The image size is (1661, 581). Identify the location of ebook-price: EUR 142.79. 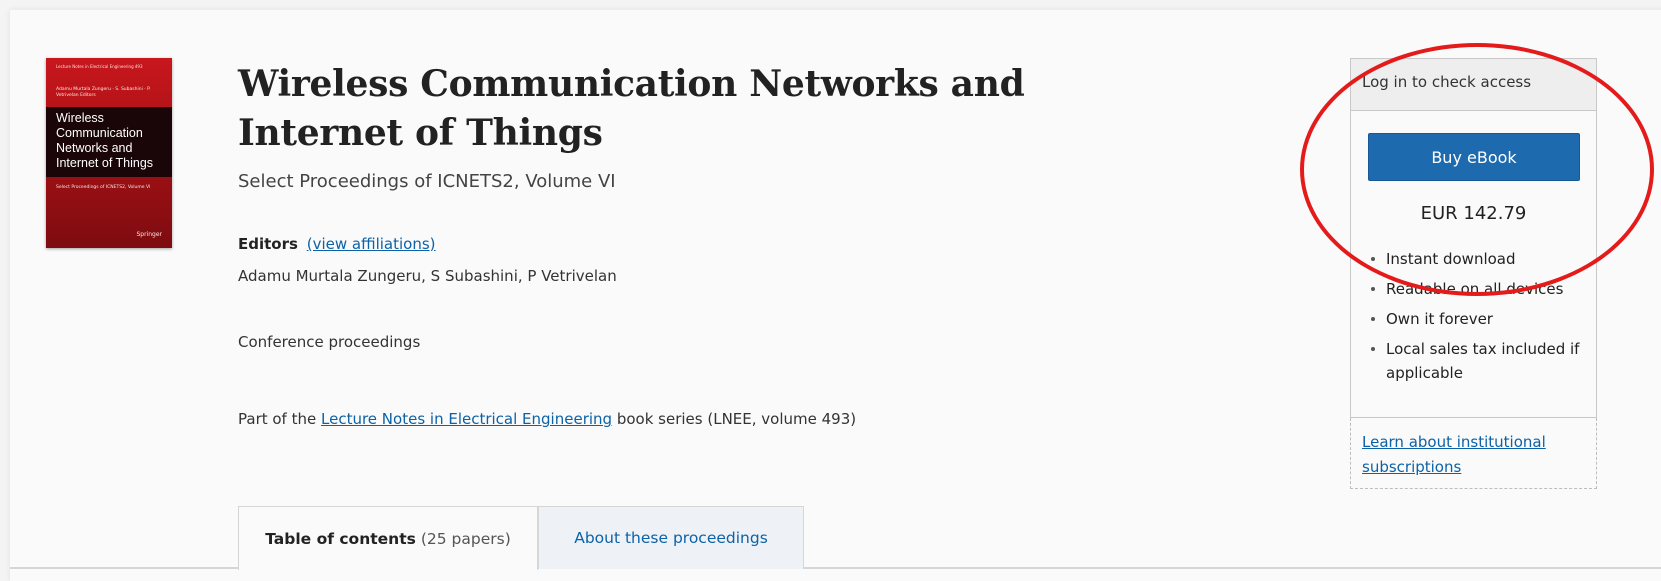
(1473, 213).